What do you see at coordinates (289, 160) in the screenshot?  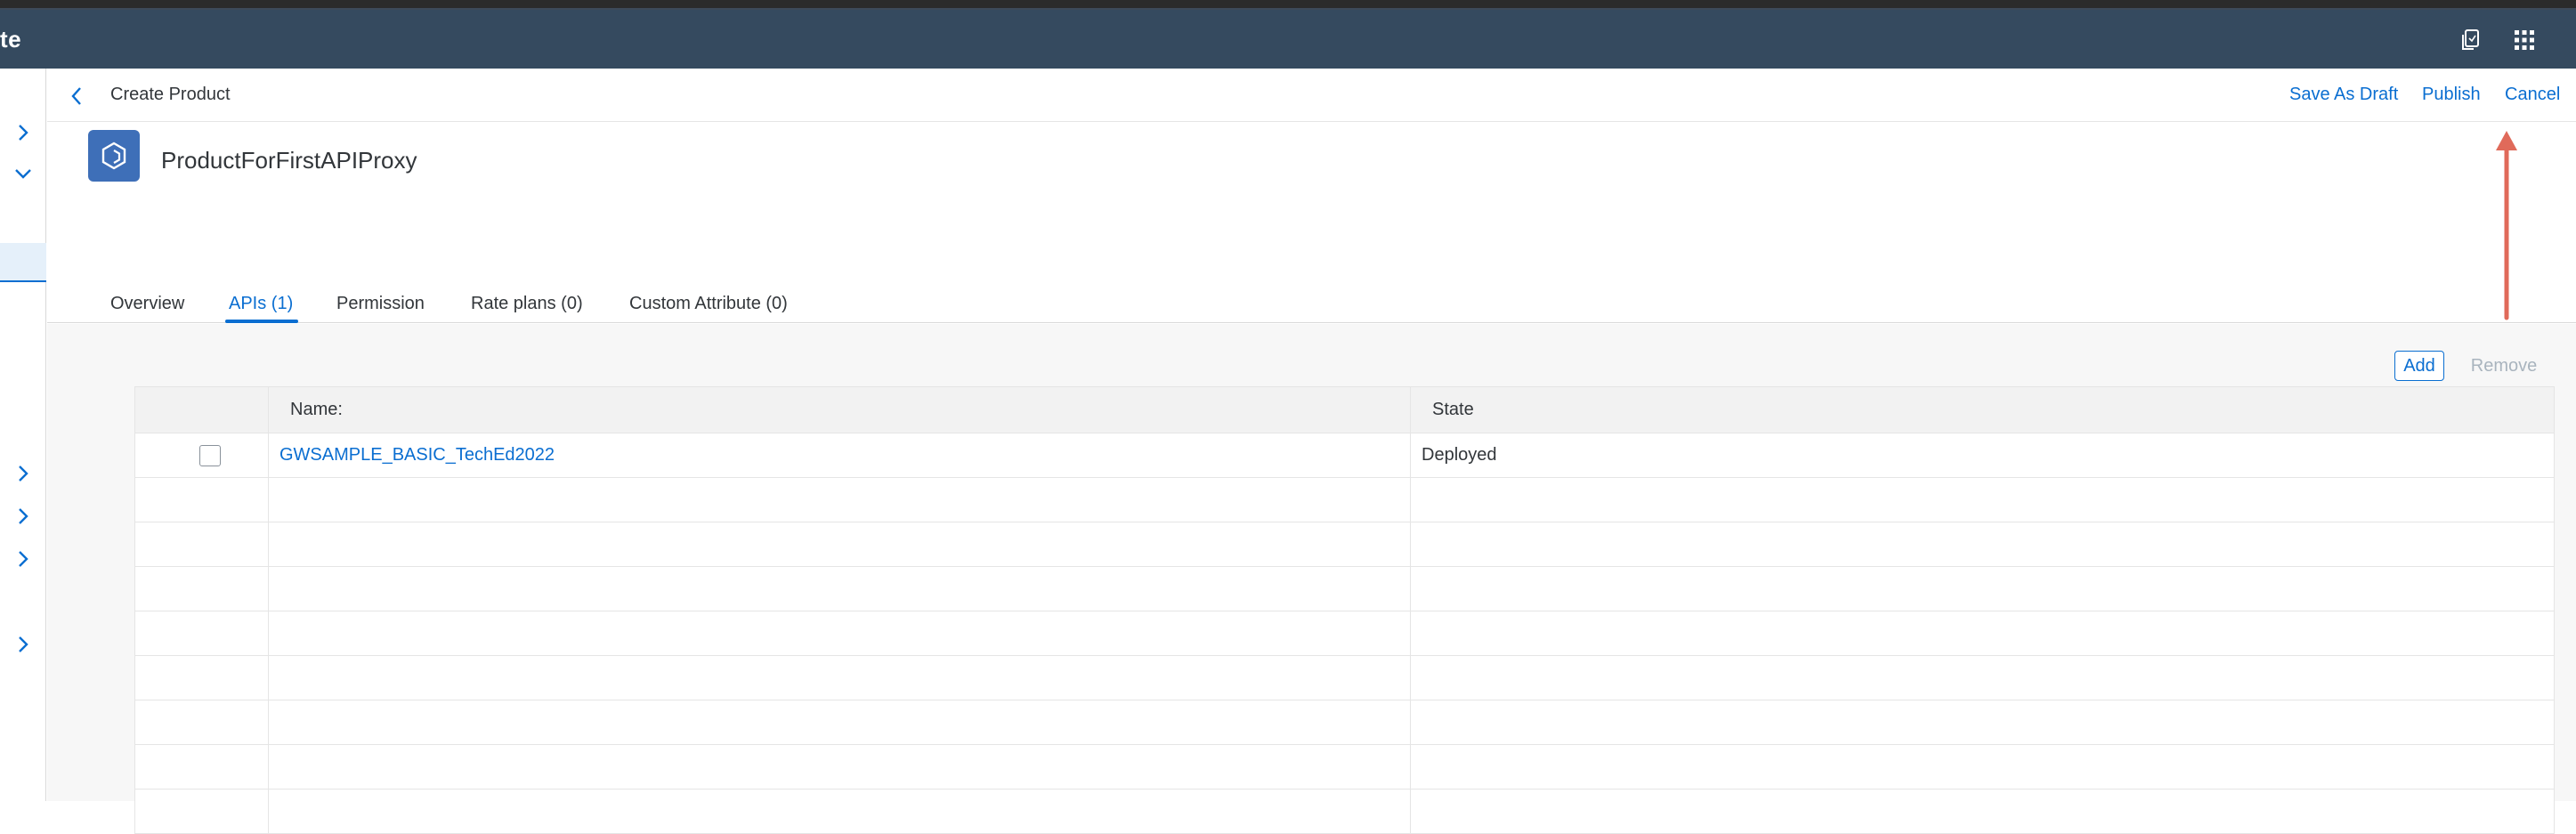 I see `product-name: ProductForFirstAPIProxy` at bounding box center [289, 160].